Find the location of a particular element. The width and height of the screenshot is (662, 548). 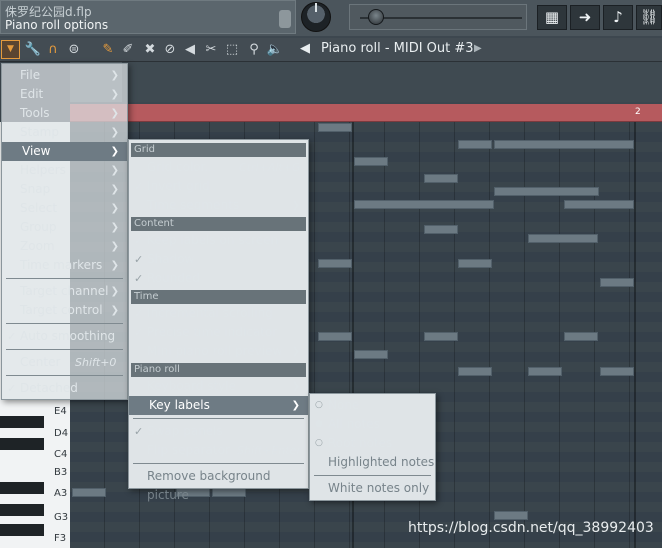

brush-icon: ✐ is located at coordinates (128, 50).